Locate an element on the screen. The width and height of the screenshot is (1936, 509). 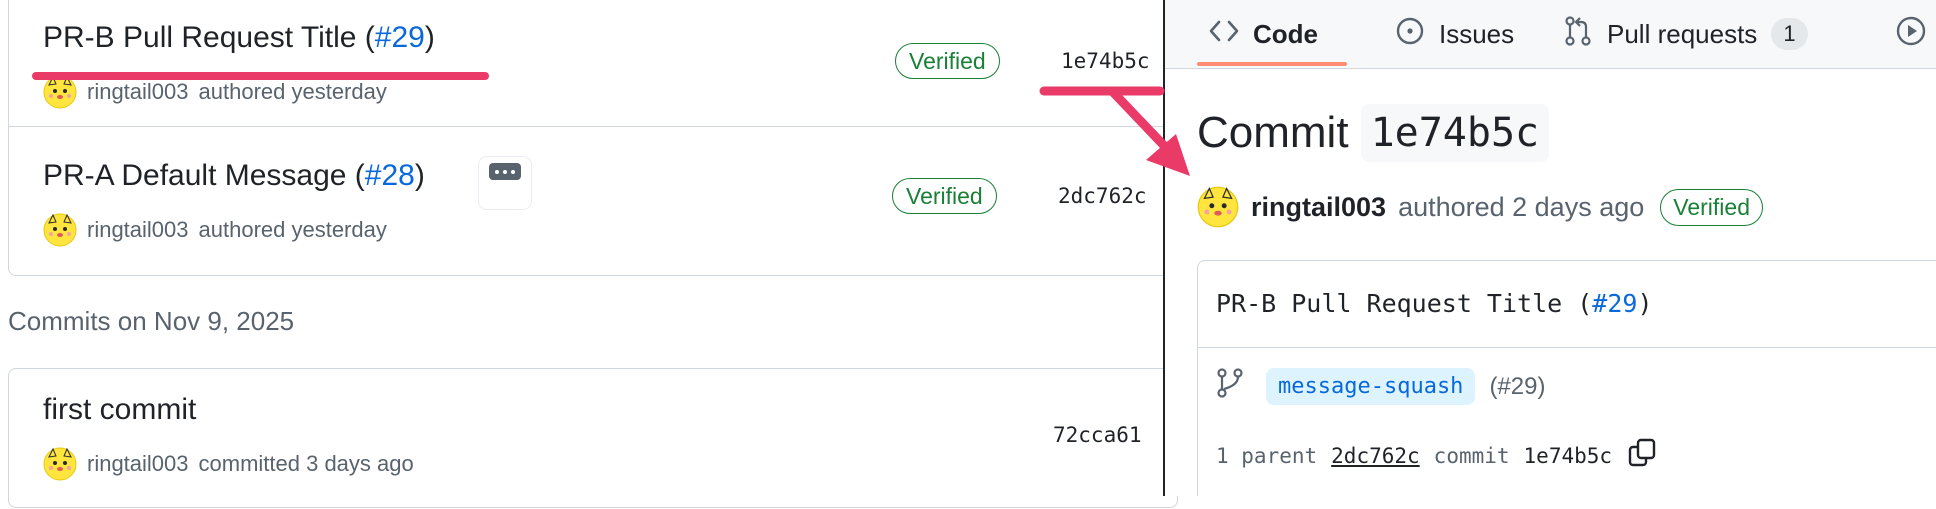
parent-line: 1 parent 2dc762c commit 1e74b5c is located at coordinates (1437, 455).